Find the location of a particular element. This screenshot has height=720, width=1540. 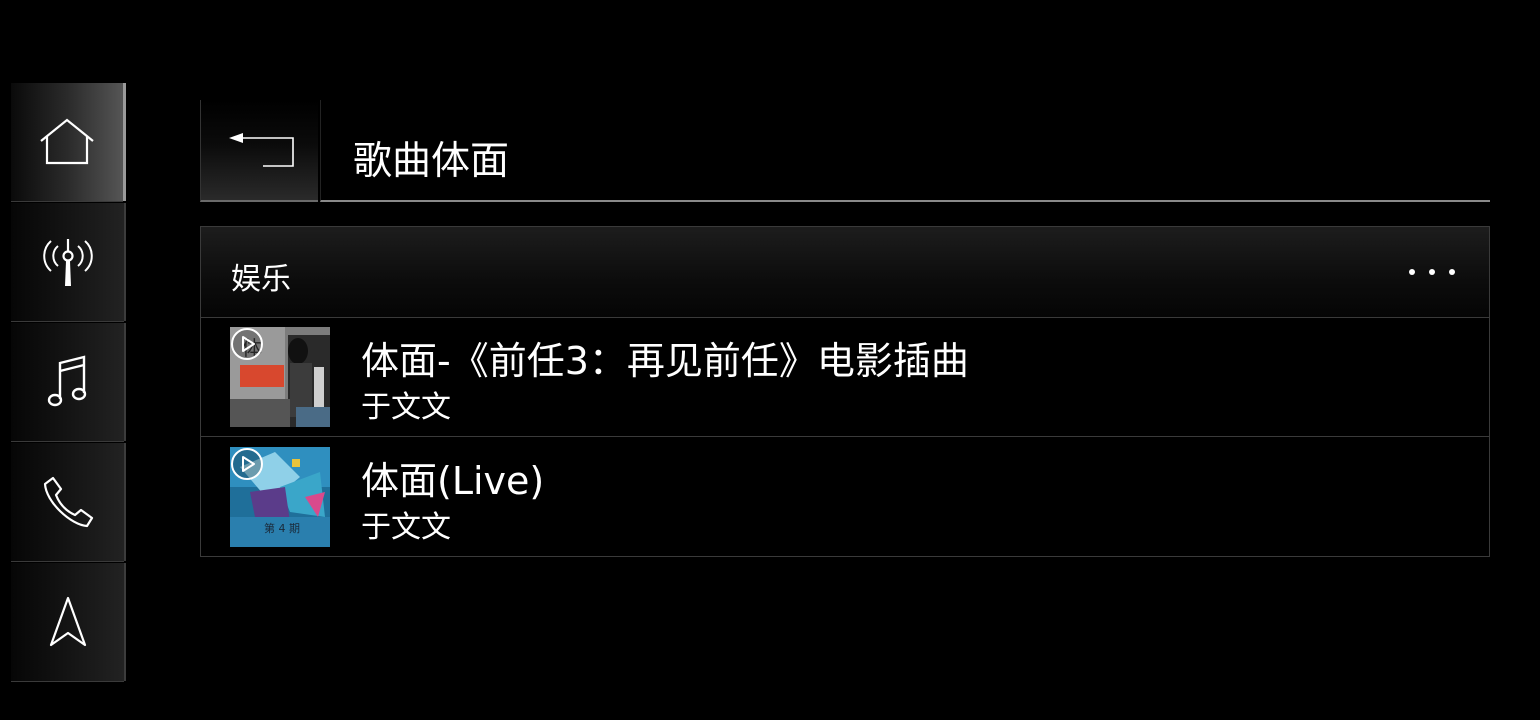

sidebar-item-music is located at coordinates (68, 382).